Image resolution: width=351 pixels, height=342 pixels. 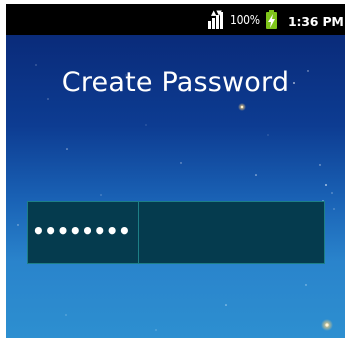 I want to click on password-entry-cell: ••••••••, so click(x=83, y=232).